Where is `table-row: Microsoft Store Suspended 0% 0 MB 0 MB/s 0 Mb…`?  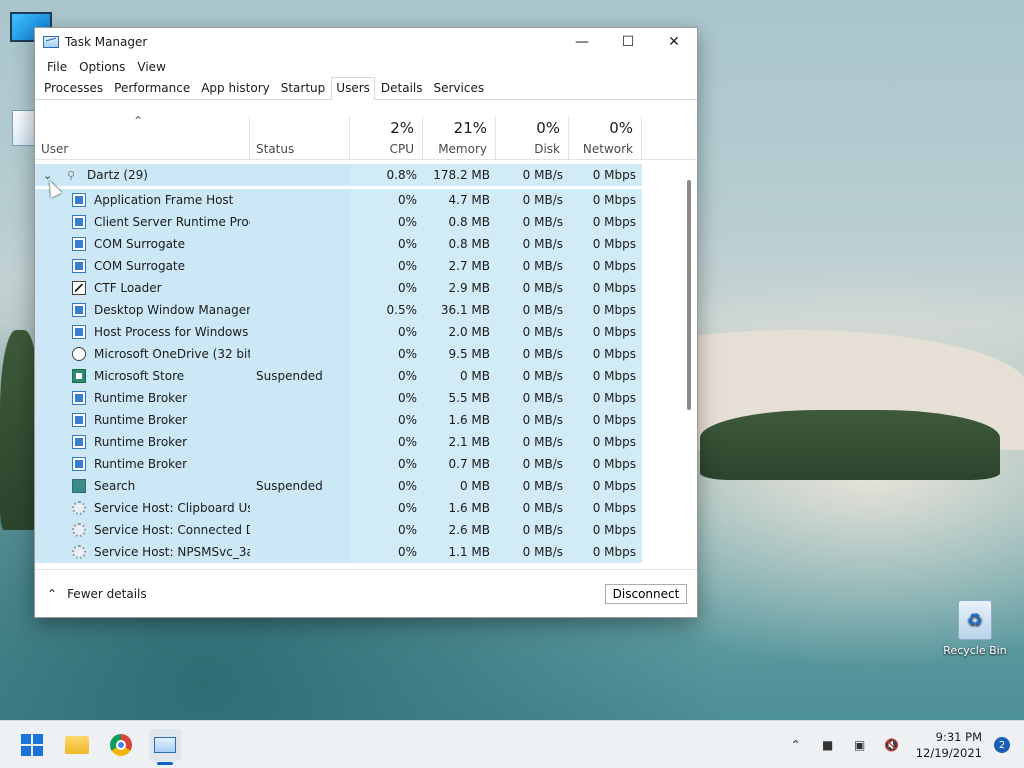 table-row: Microsoft Store Suspended 0% 0 MB 0 MB/s 0 Mb… is located at coordinates (338, 376).